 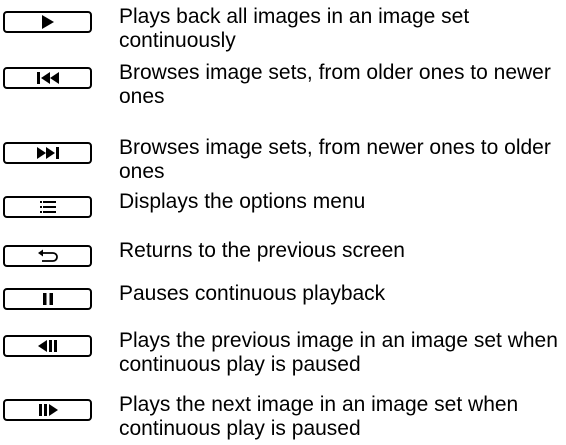 I want to click on pause-button, so click(x=47, y=299).